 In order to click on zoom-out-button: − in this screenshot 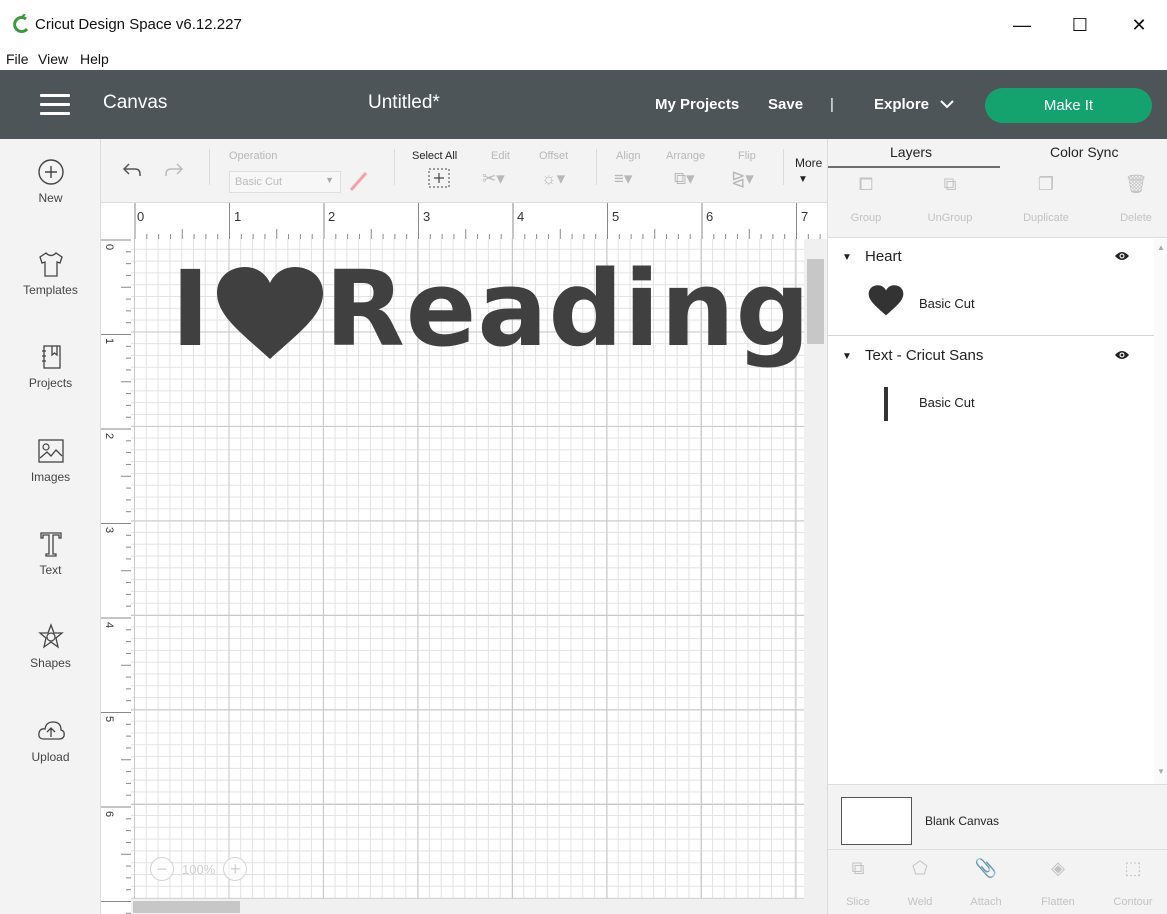, I will do `click(162, 869)`.